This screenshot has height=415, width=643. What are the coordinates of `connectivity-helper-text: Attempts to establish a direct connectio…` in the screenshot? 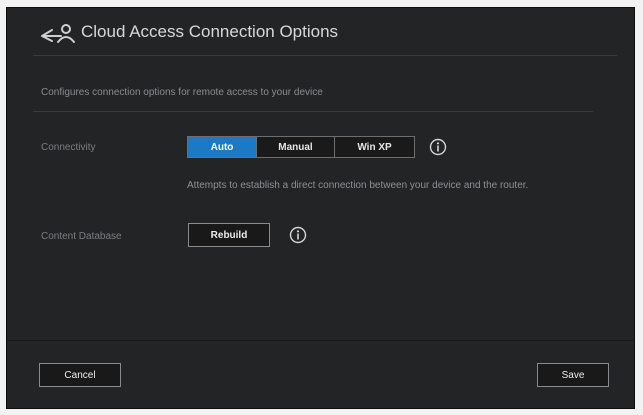 It's located at (358, 185).